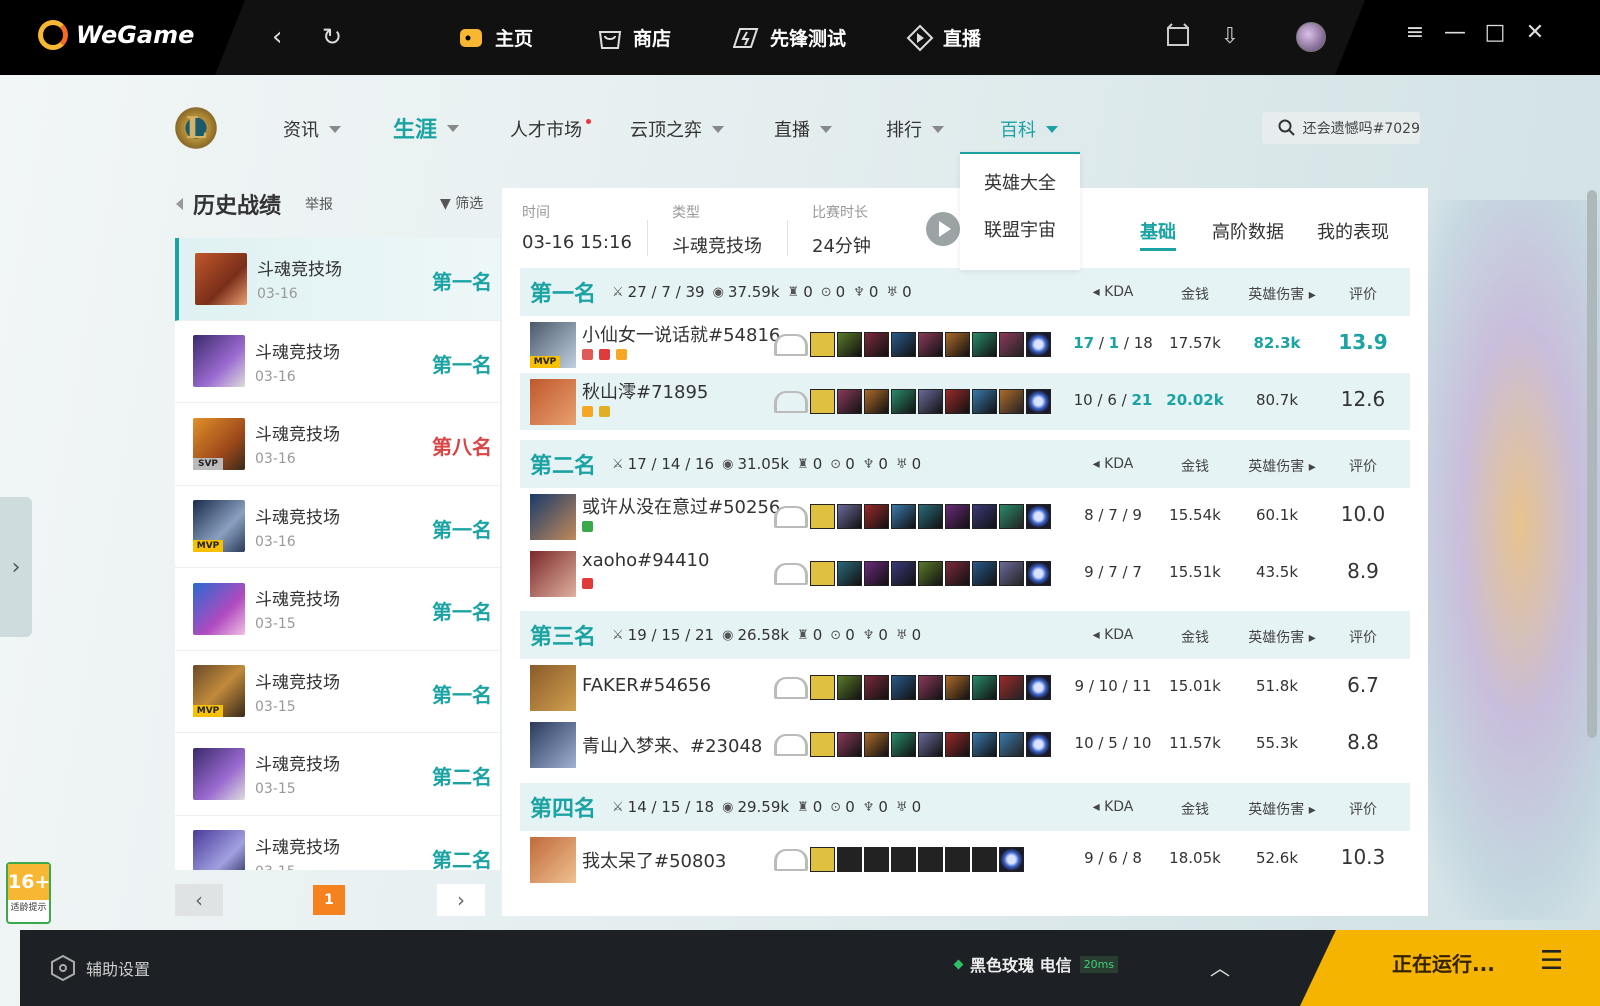 The width and height of the screenshot is (1600, 1006). I want to click on player-name: 我太呆了#50803, so click(654, 860).